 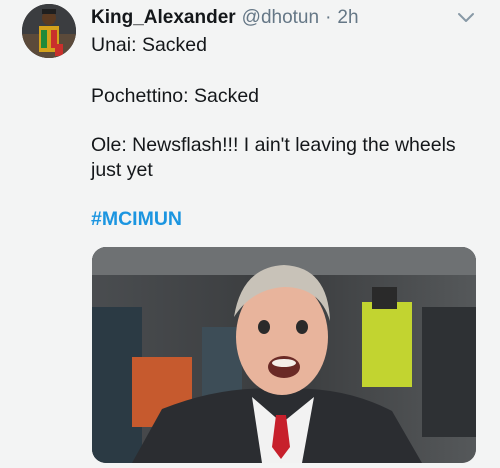 What do you see at coordinates (175, 96) in the screenshot?
I see `tweet-text-line: Pochettino: Sacked` at bounding box center [175, 96].